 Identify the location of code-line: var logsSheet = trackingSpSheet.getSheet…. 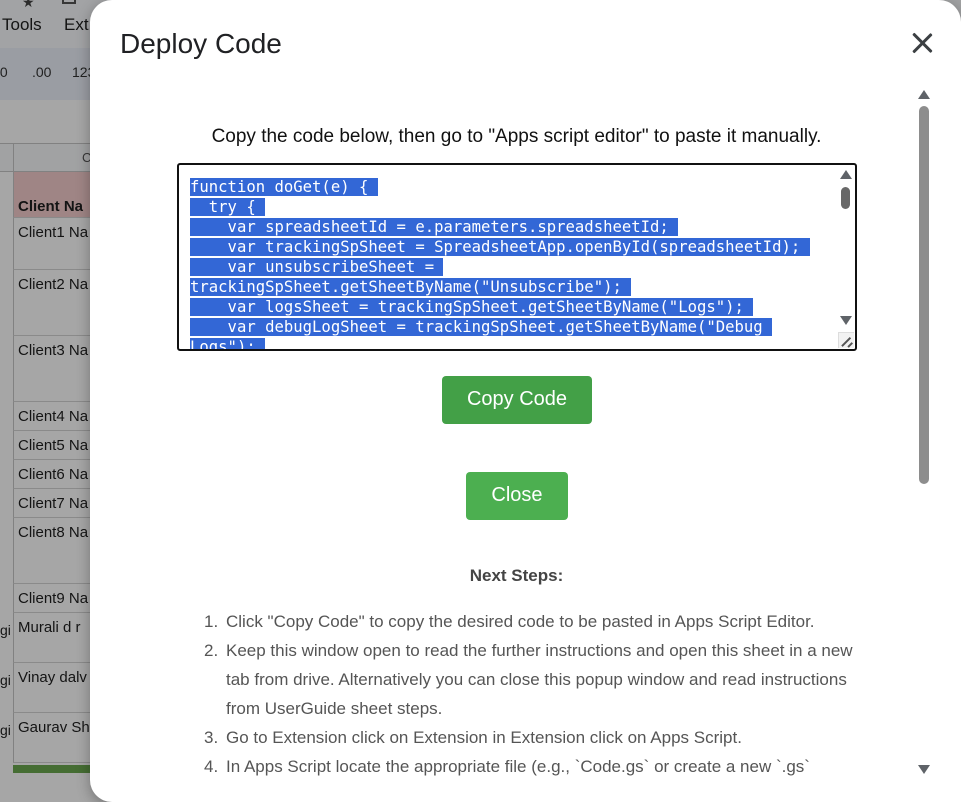
(512, 307).